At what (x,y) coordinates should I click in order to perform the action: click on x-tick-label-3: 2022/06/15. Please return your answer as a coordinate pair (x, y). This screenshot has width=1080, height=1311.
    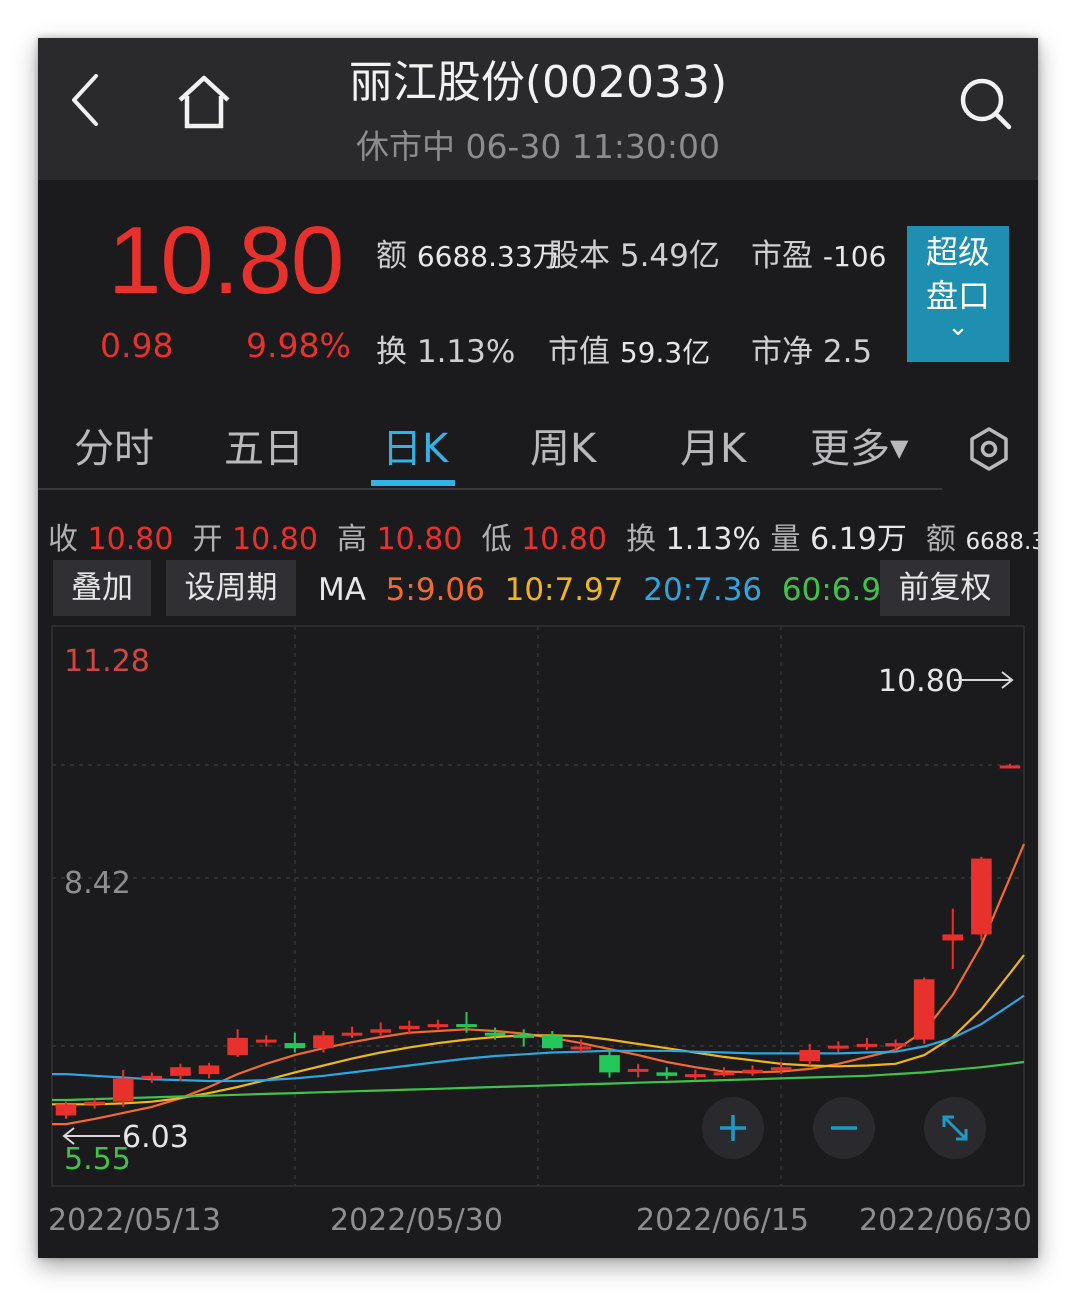
    Looking at the image, I should click on (722, 1220).